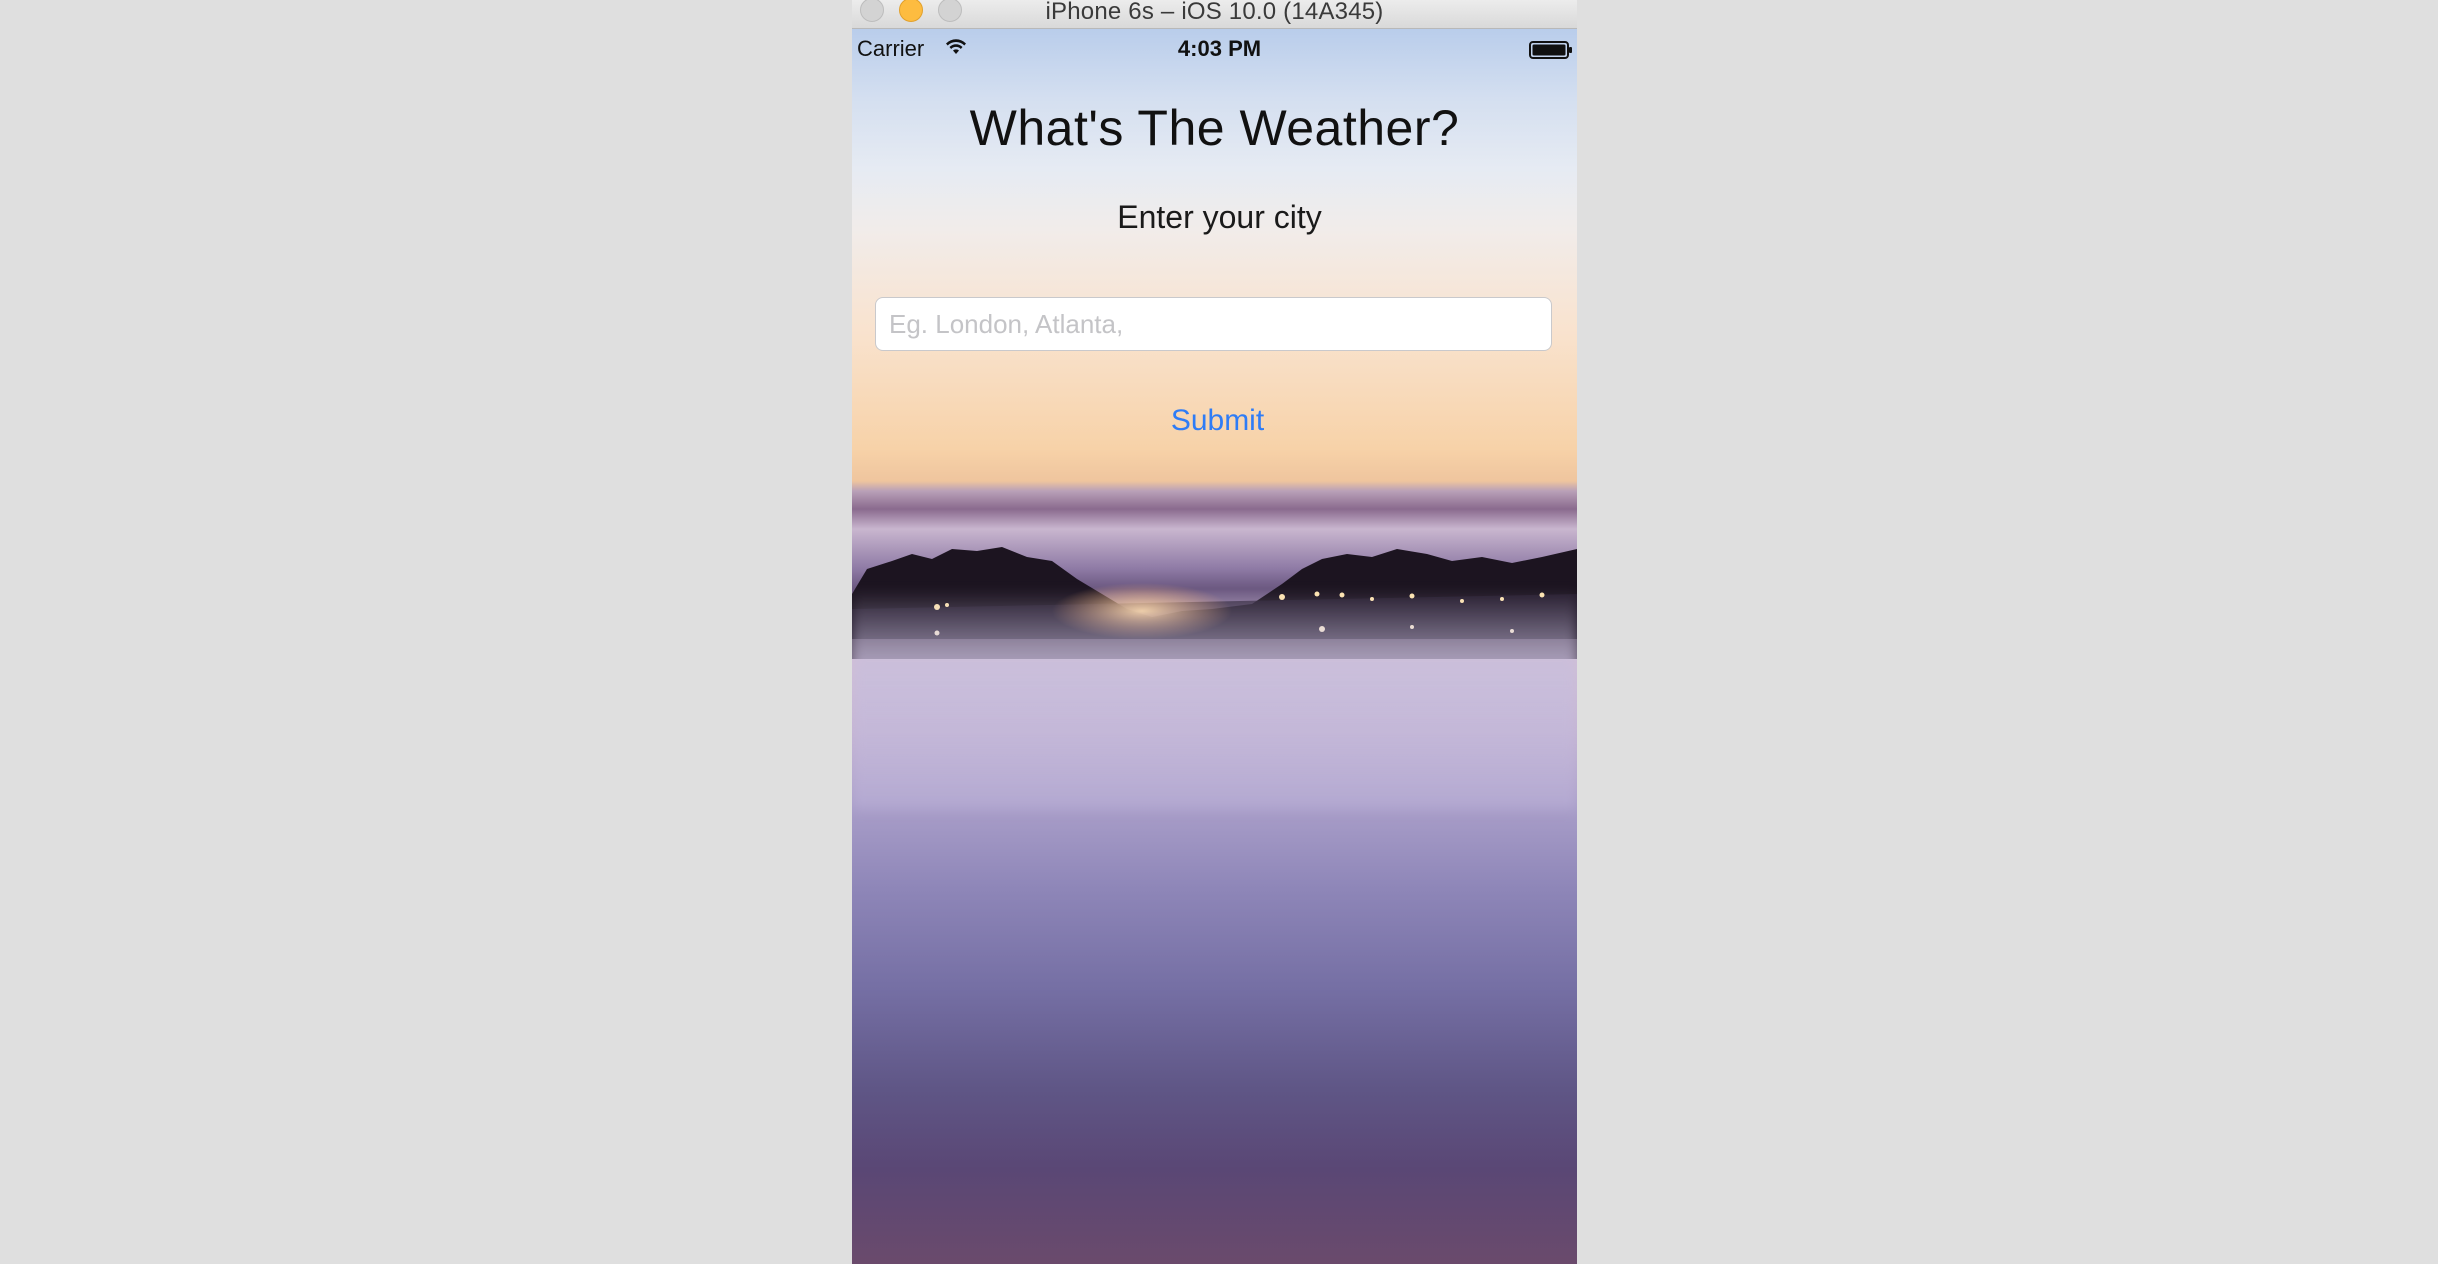 This screenshot has width=2438, height=1264. Describe the element at coordinates (1219, 48) in the screenshot. I see `status-time: 4:03 PM` at that location.